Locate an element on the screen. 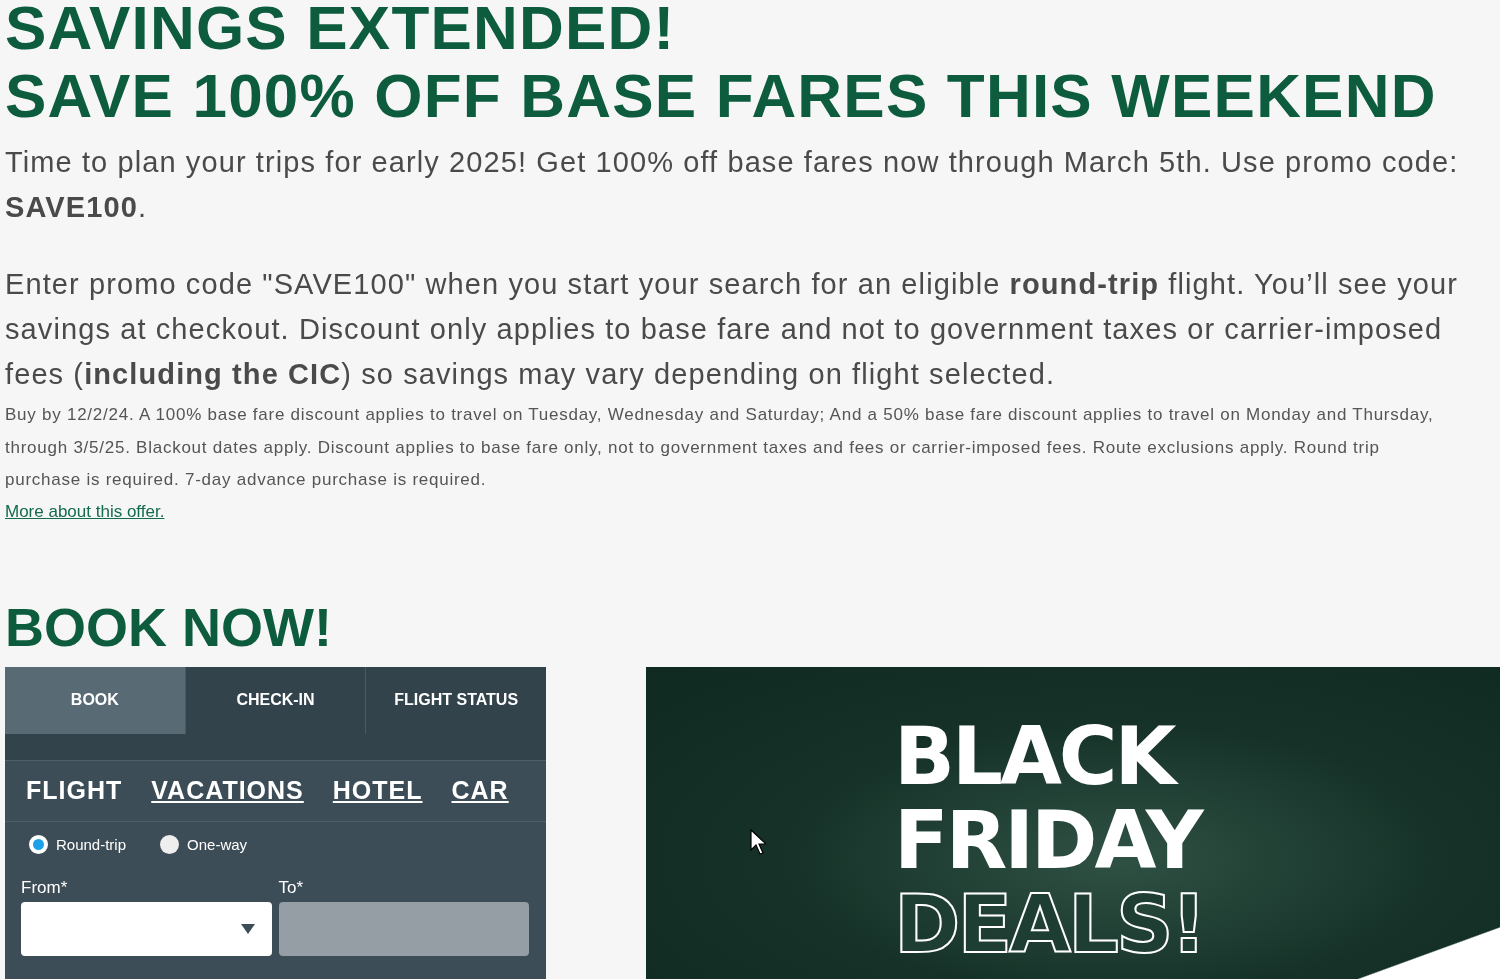  offer-link: More about this offer. is located at coordinates (85, 511).